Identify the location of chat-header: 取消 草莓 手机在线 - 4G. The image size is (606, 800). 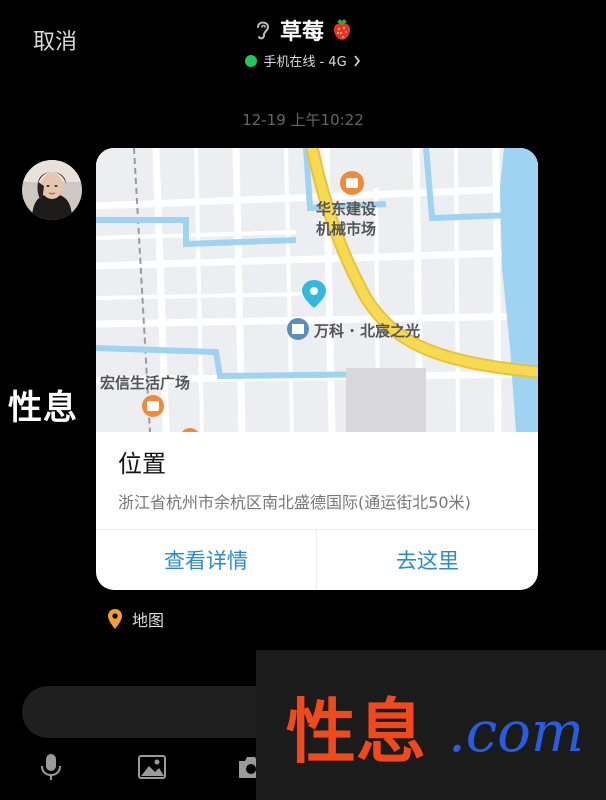
(303, 40).